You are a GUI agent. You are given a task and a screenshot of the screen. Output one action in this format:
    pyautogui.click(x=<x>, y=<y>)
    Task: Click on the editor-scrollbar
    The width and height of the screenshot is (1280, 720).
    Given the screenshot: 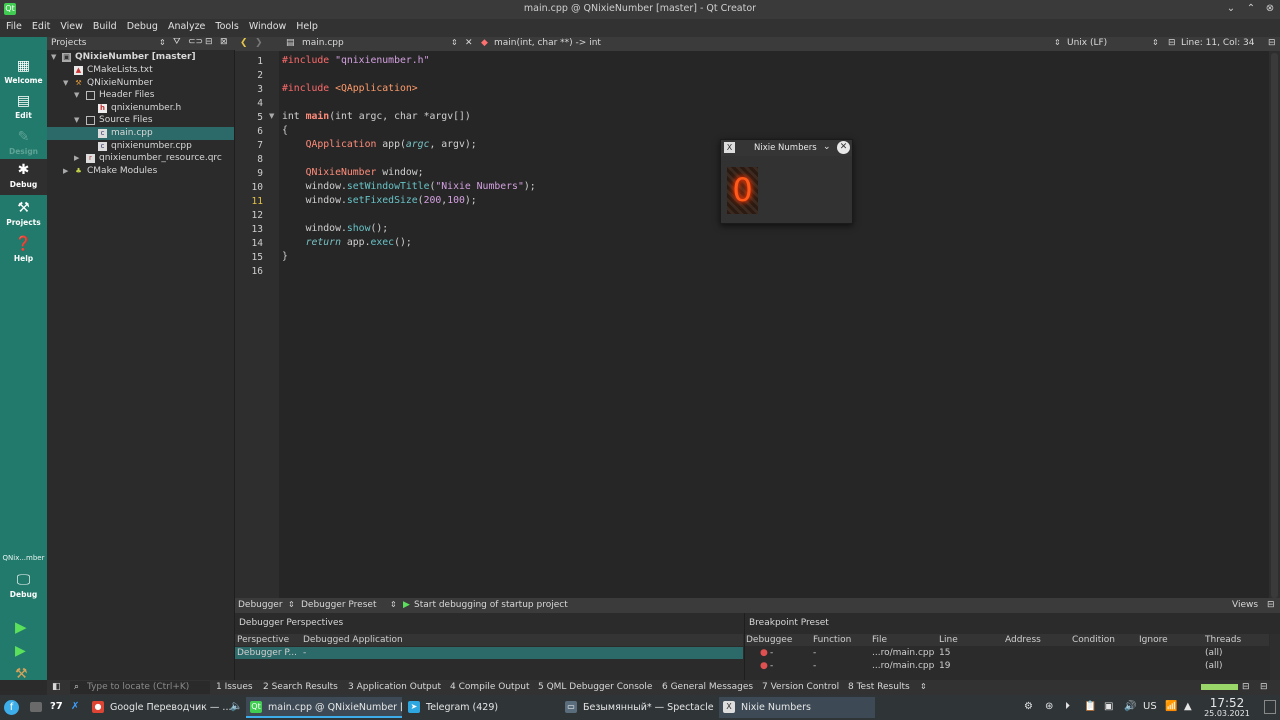 What is the action you would take?
    pyautogui.click(x=1274, y=324)
    